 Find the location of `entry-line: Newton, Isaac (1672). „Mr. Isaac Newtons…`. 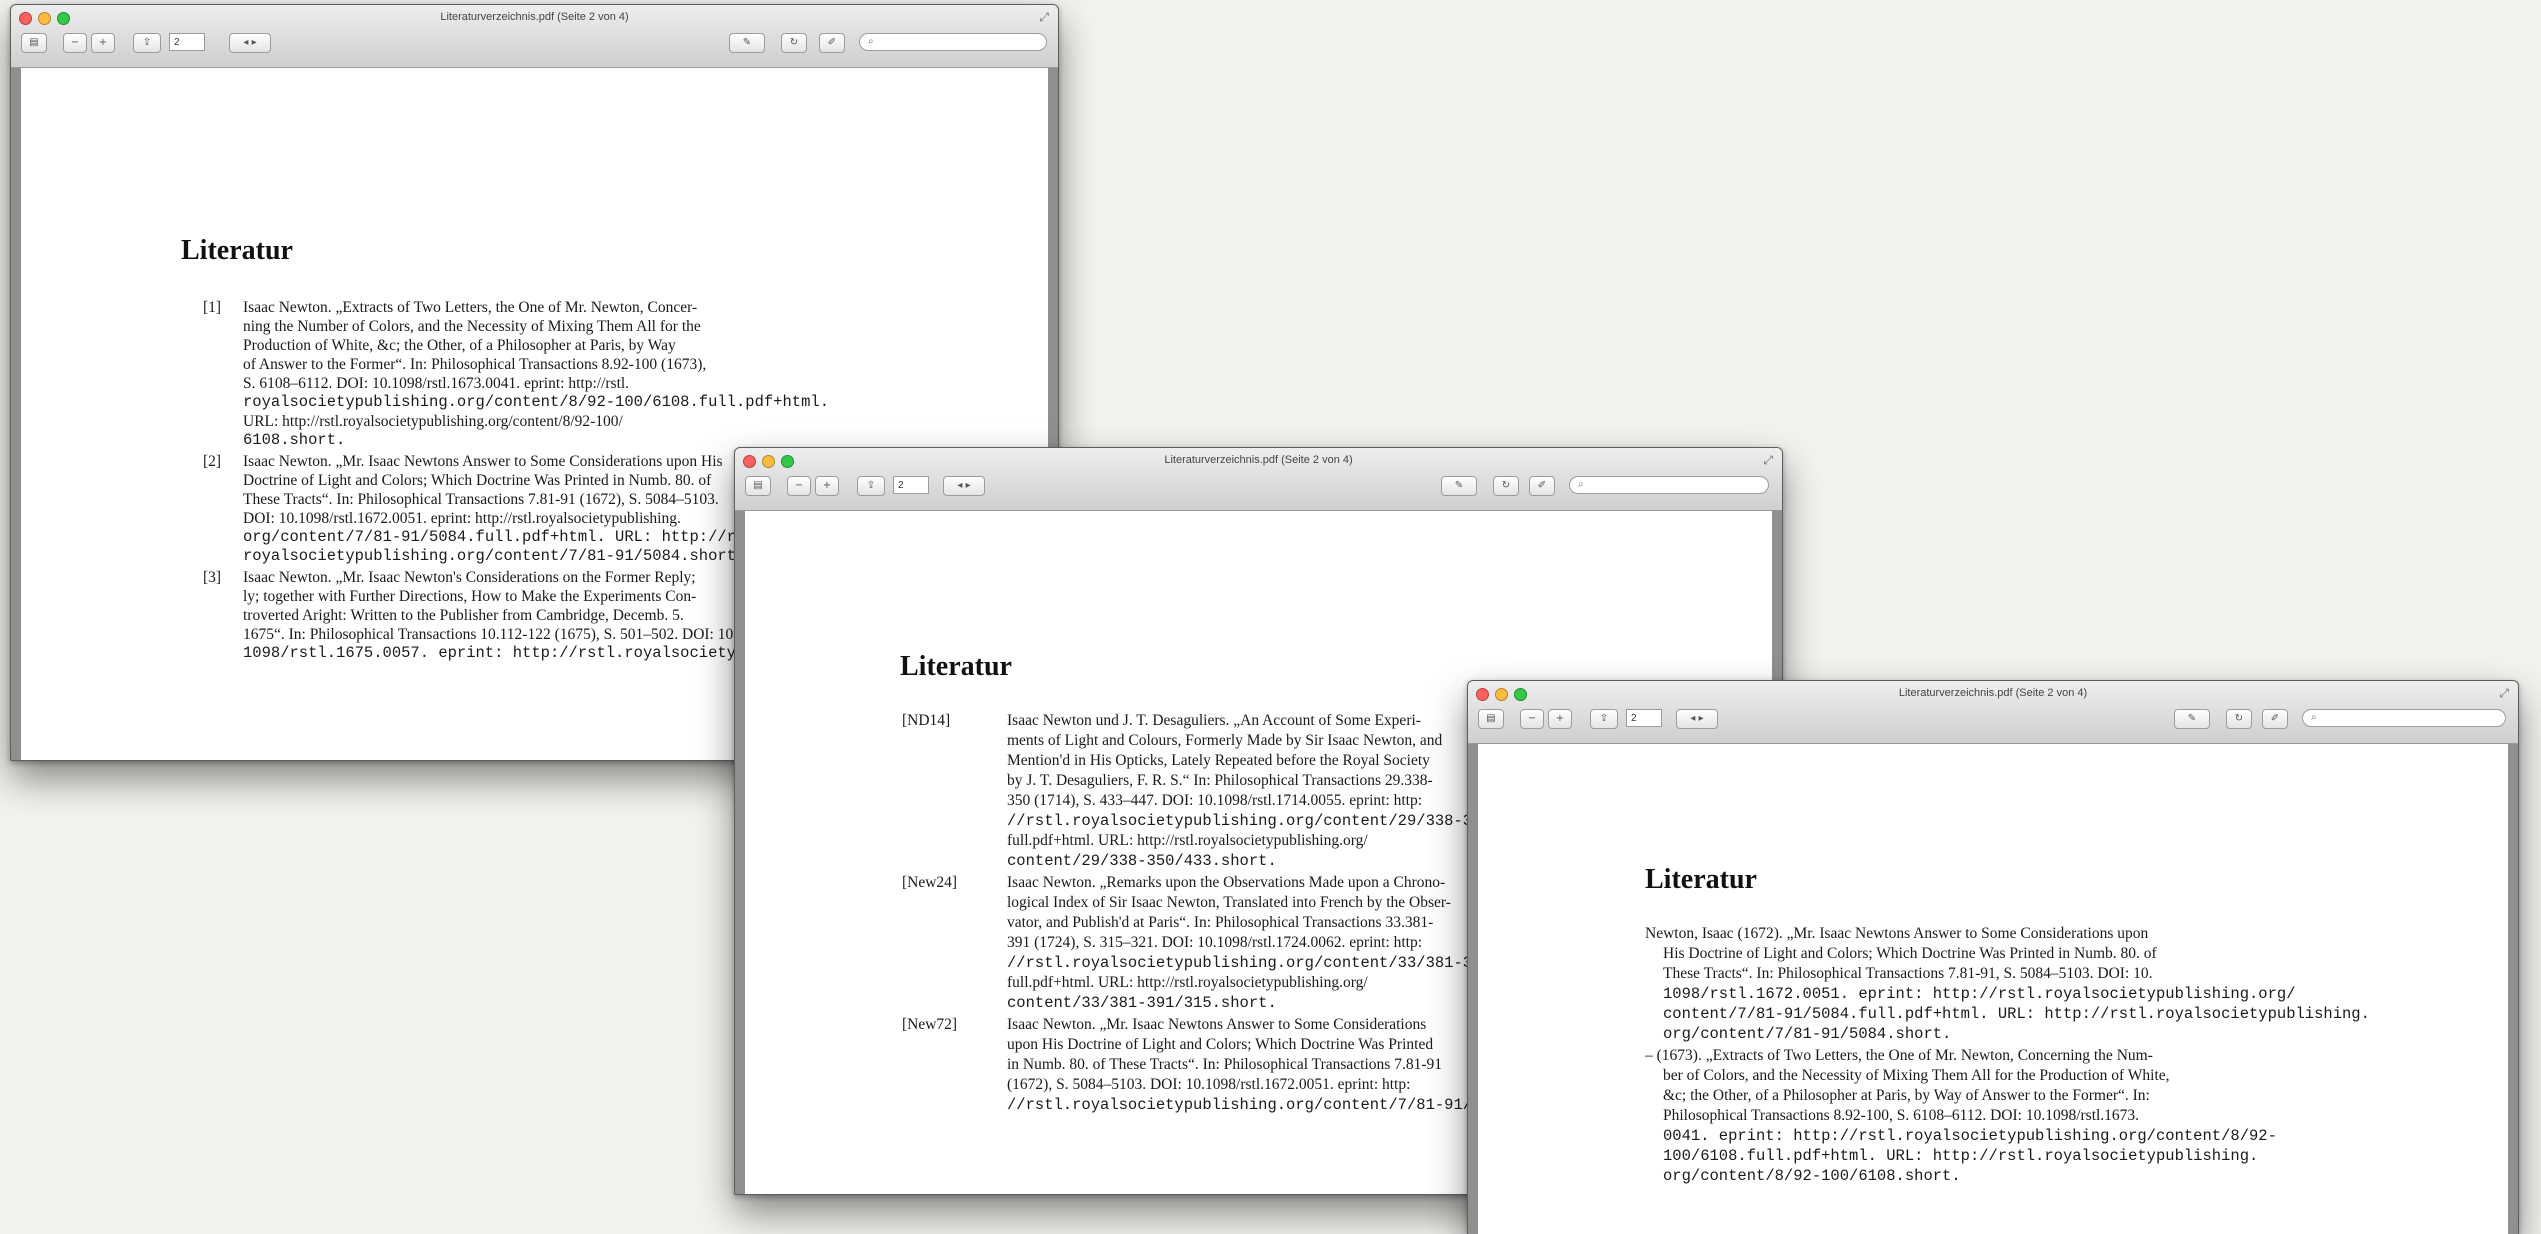

entry-line: Newton, Isaac (1672). „Mr. Isaac Newtons… is located at coordinates (1897, 933).